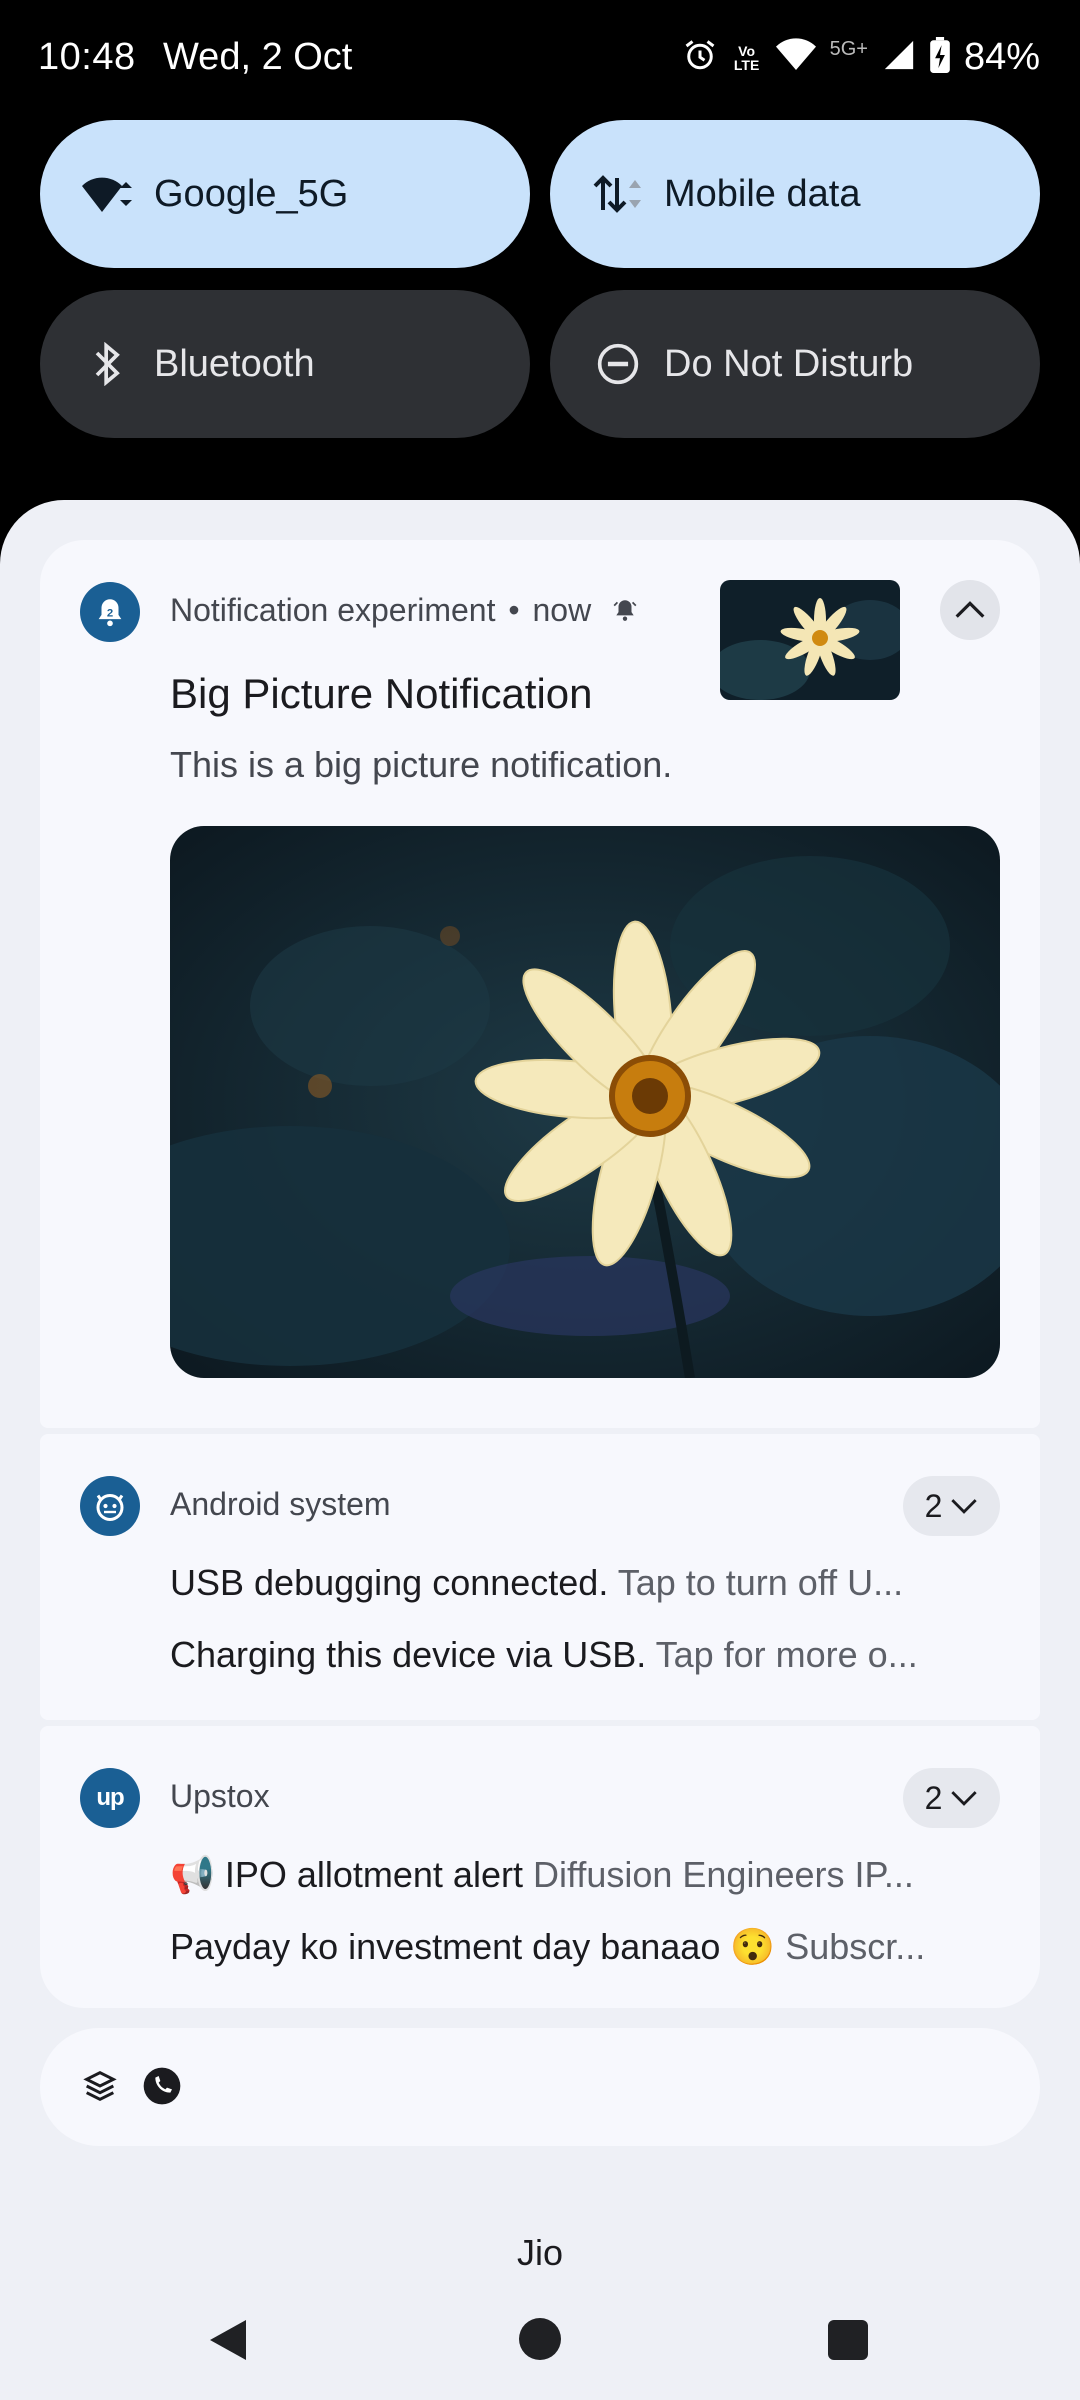  Describe the element at coordinates (162, 2088) in the screenshot. I see `phone-call-app-icon` at that location.